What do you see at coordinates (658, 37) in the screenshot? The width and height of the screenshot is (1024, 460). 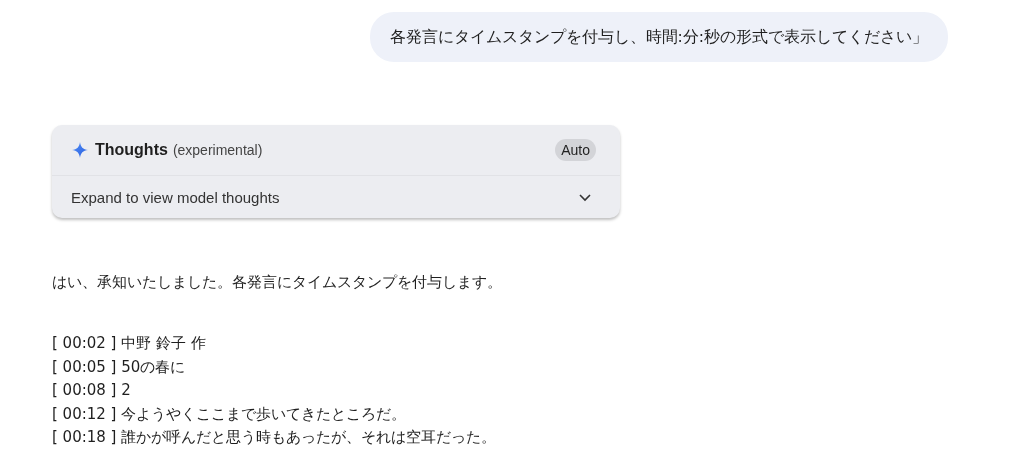 I see `user-message: 各発言にタイムスタンプを付与し、時間:分:秒の形式で表示してください」` at bounding box center [658, 37].